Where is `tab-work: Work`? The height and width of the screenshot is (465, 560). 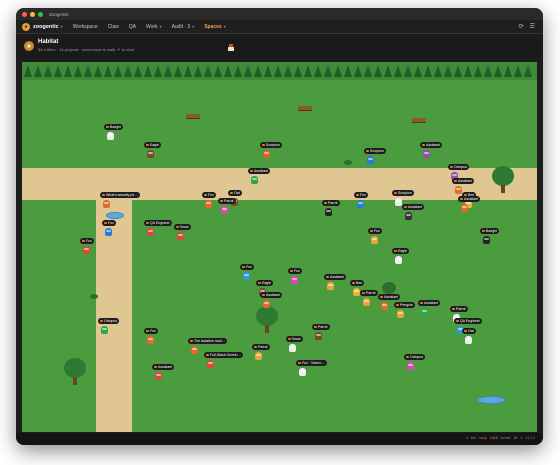 tab-work: Work is located at coordinates (152, 27).